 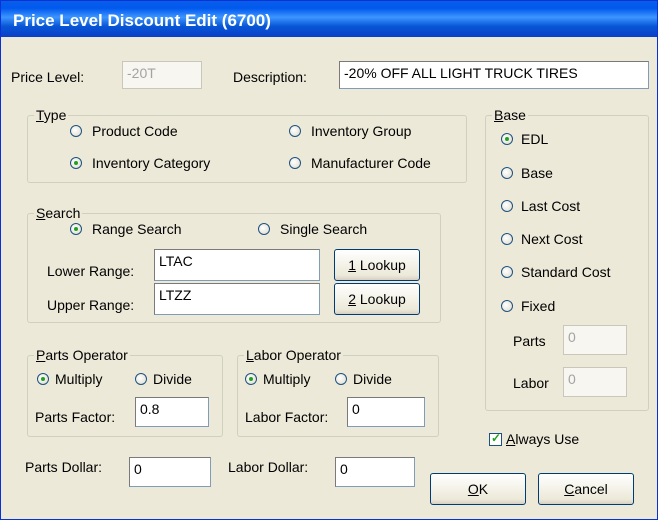 What do you see at coordinates (386, 412) in the screenshot?
I see `labor-factor-field: 0` at bounding box center [386, 412].